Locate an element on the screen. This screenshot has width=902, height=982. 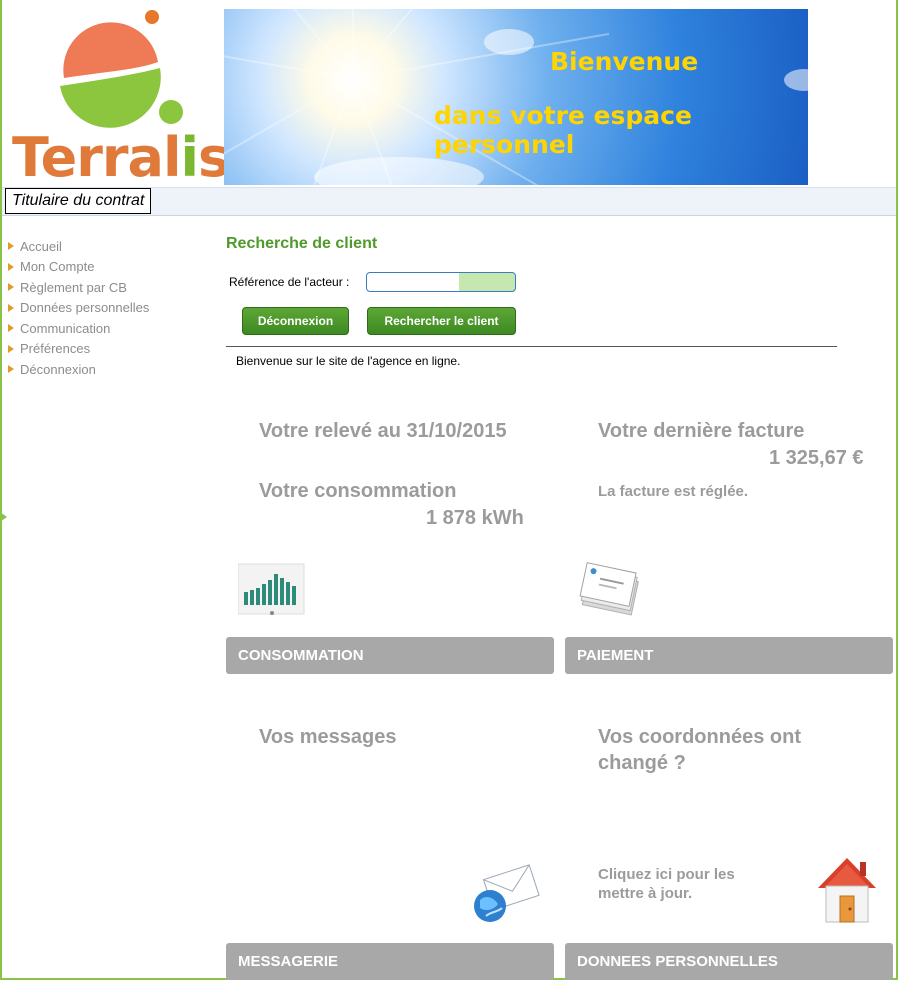
search-client-button: Rechercher le client is located at coordinates (441, 321).